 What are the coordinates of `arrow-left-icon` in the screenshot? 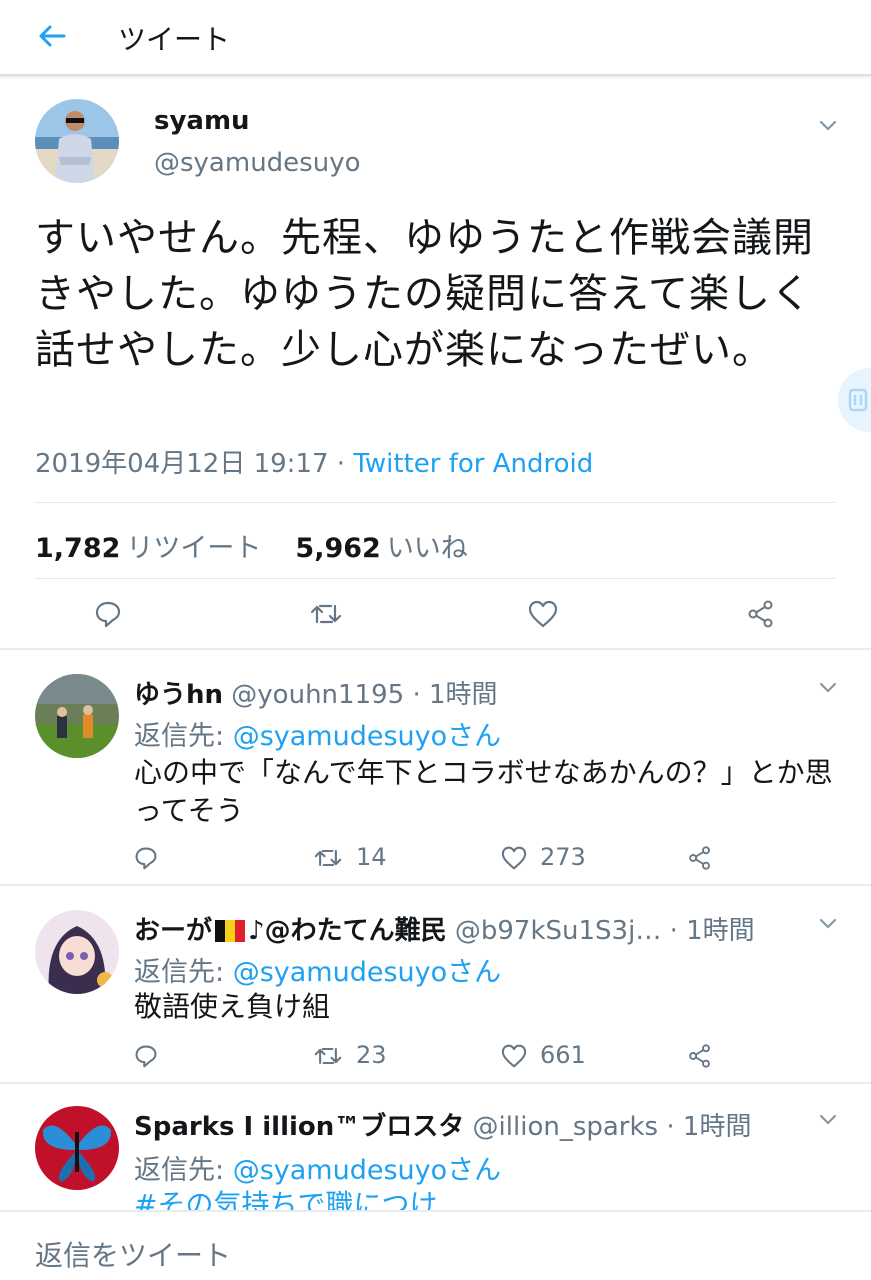 It's located at (52, 36).